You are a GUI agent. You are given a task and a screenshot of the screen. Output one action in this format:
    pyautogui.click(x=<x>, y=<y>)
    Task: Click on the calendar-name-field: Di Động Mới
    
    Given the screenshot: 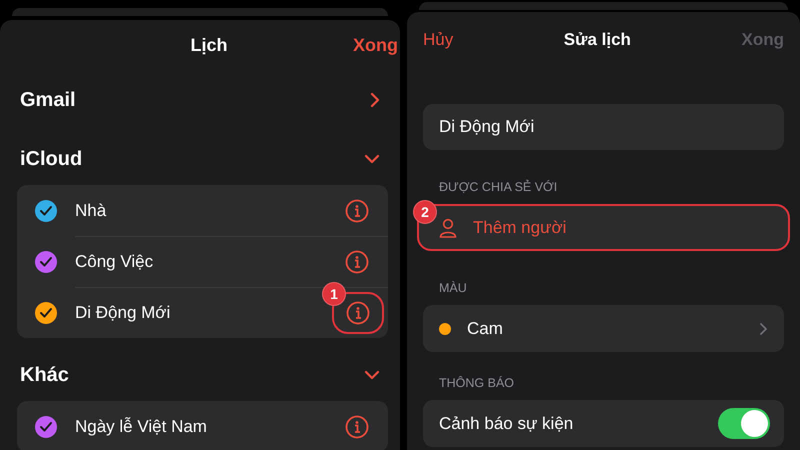 What is the action you would take?
    pyautogui.click(x=603, y=127)
    